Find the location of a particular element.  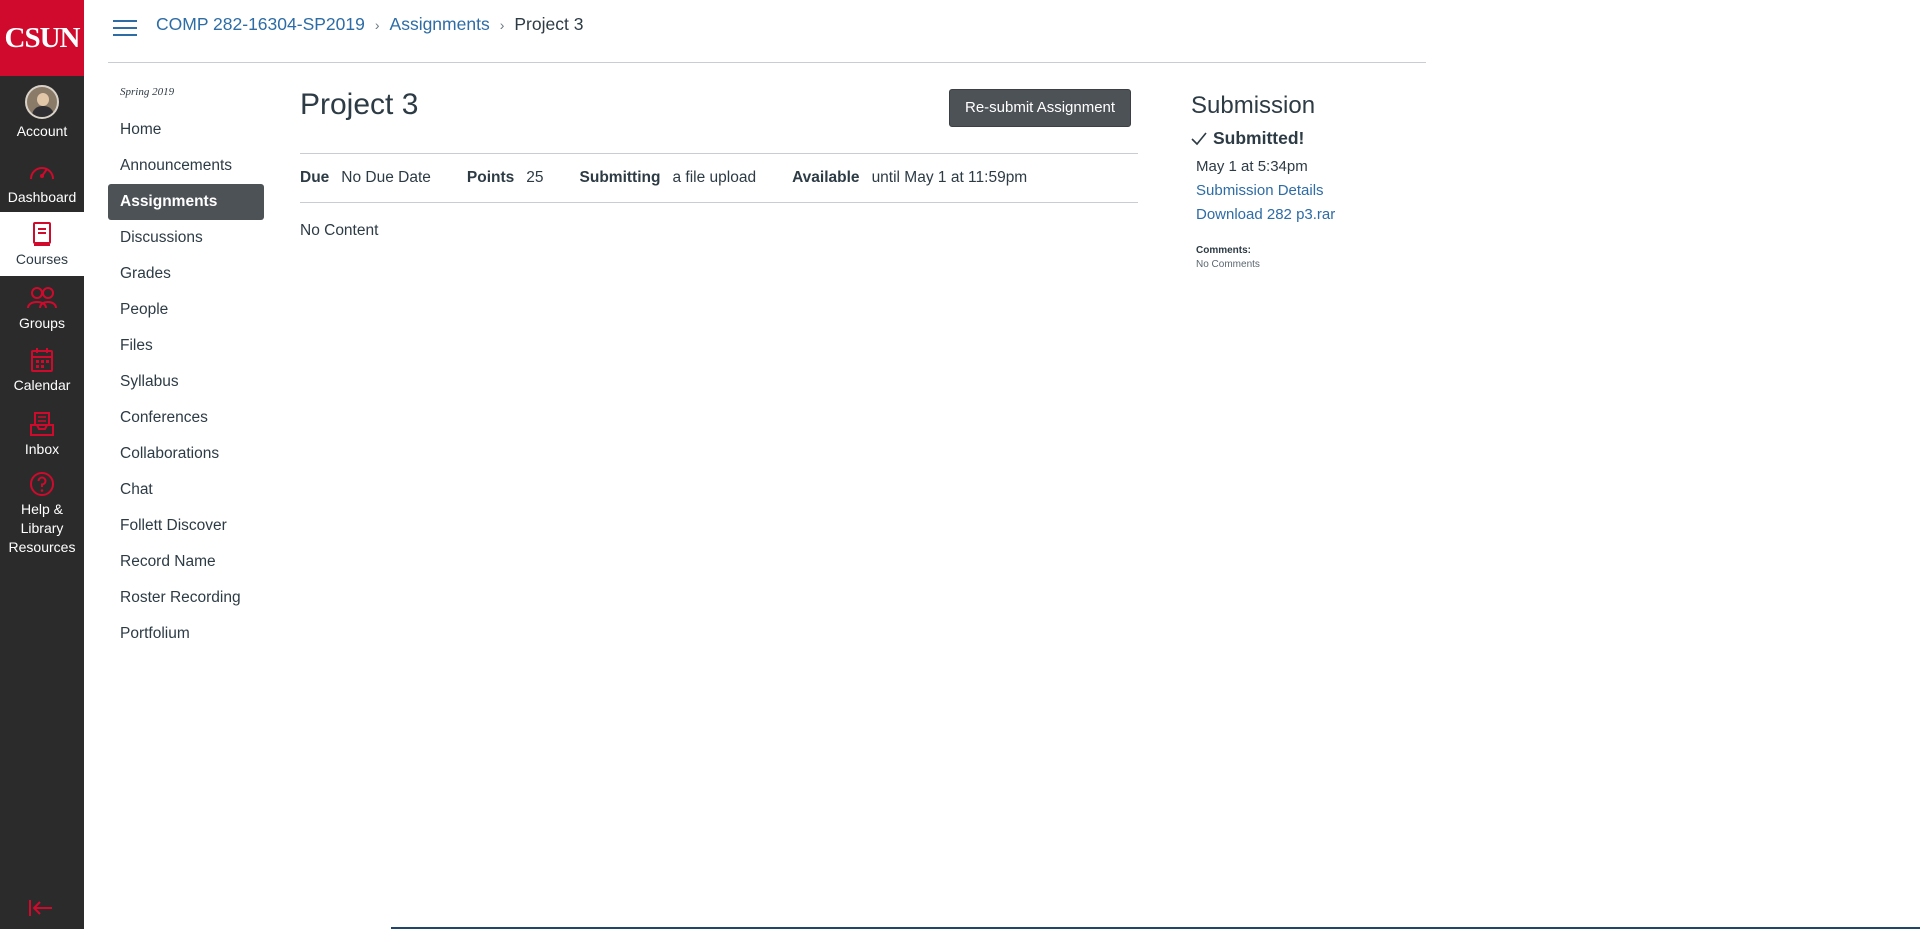

course-nav-conferences: Conferences is located at coordinates (186, 418).